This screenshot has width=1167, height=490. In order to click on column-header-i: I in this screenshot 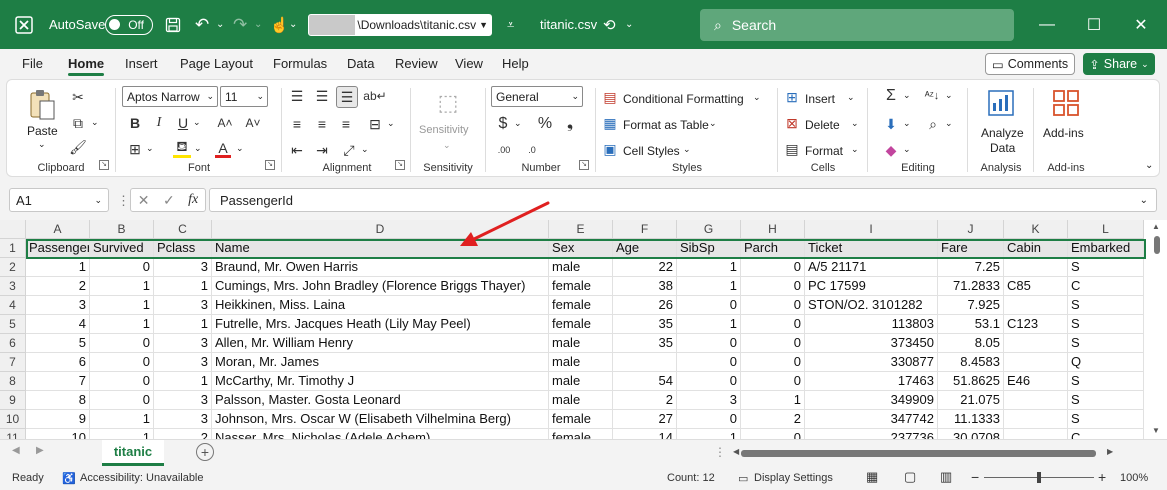, I will do `click(871, 229)`.